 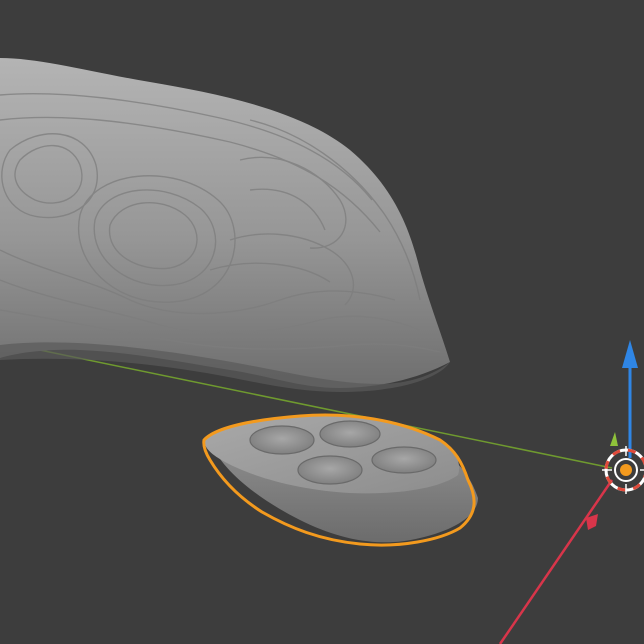 I want to click on gizmo-x-axis, so click(x=556, y=561).